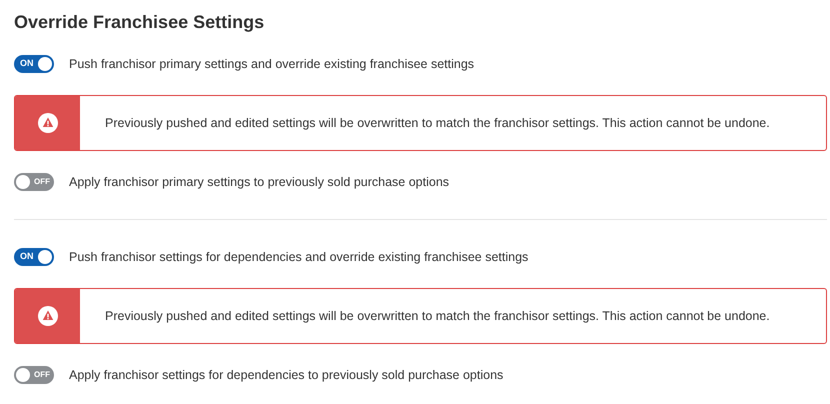 The width and height of the screenshot is (830, 404). What do you see at coordinates (259, 182) in the screenshot?
I see `toggle-label: Apply franchisor primary settings to previously sold purchase options` at bounding box center [259, 182].